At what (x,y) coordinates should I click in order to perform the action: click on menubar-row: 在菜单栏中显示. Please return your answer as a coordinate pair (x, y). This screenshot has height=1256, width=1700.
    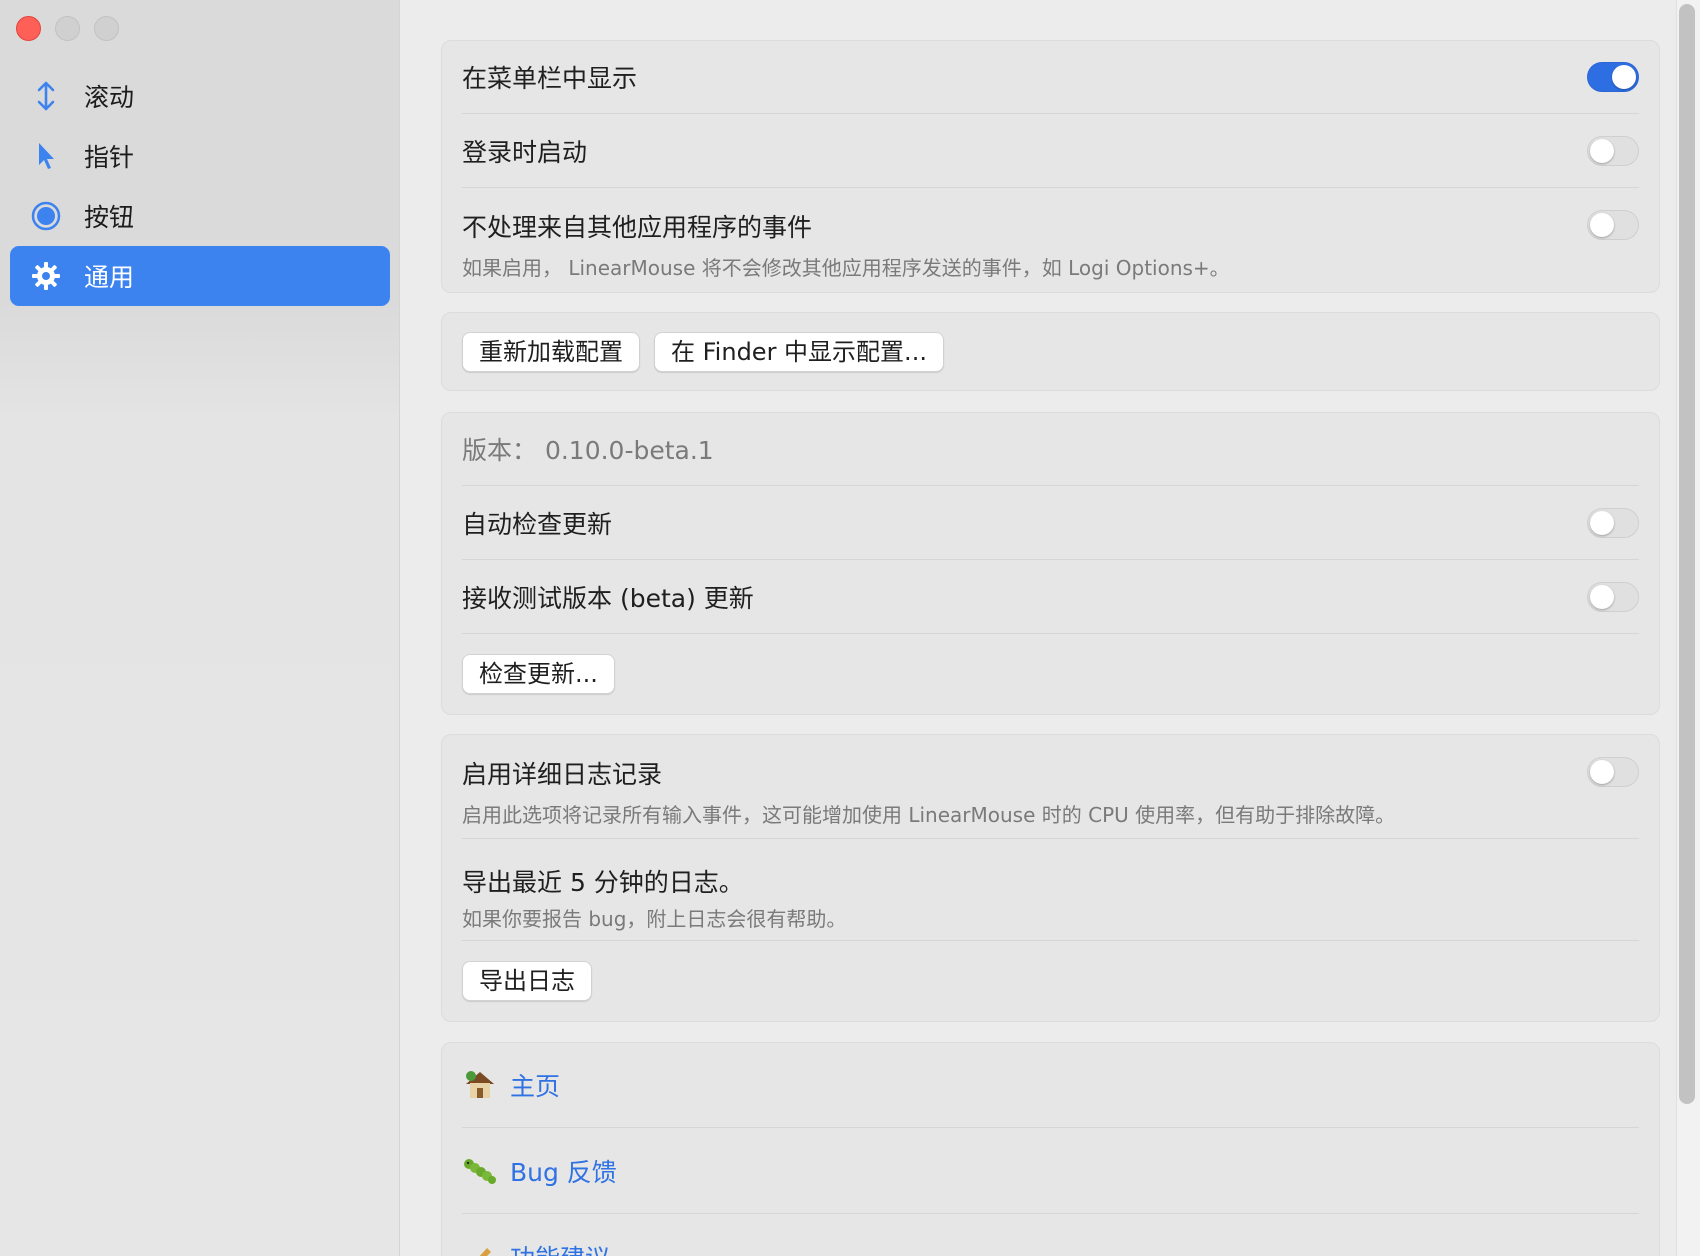
    Looking at the image, I should click on (1050, 77).